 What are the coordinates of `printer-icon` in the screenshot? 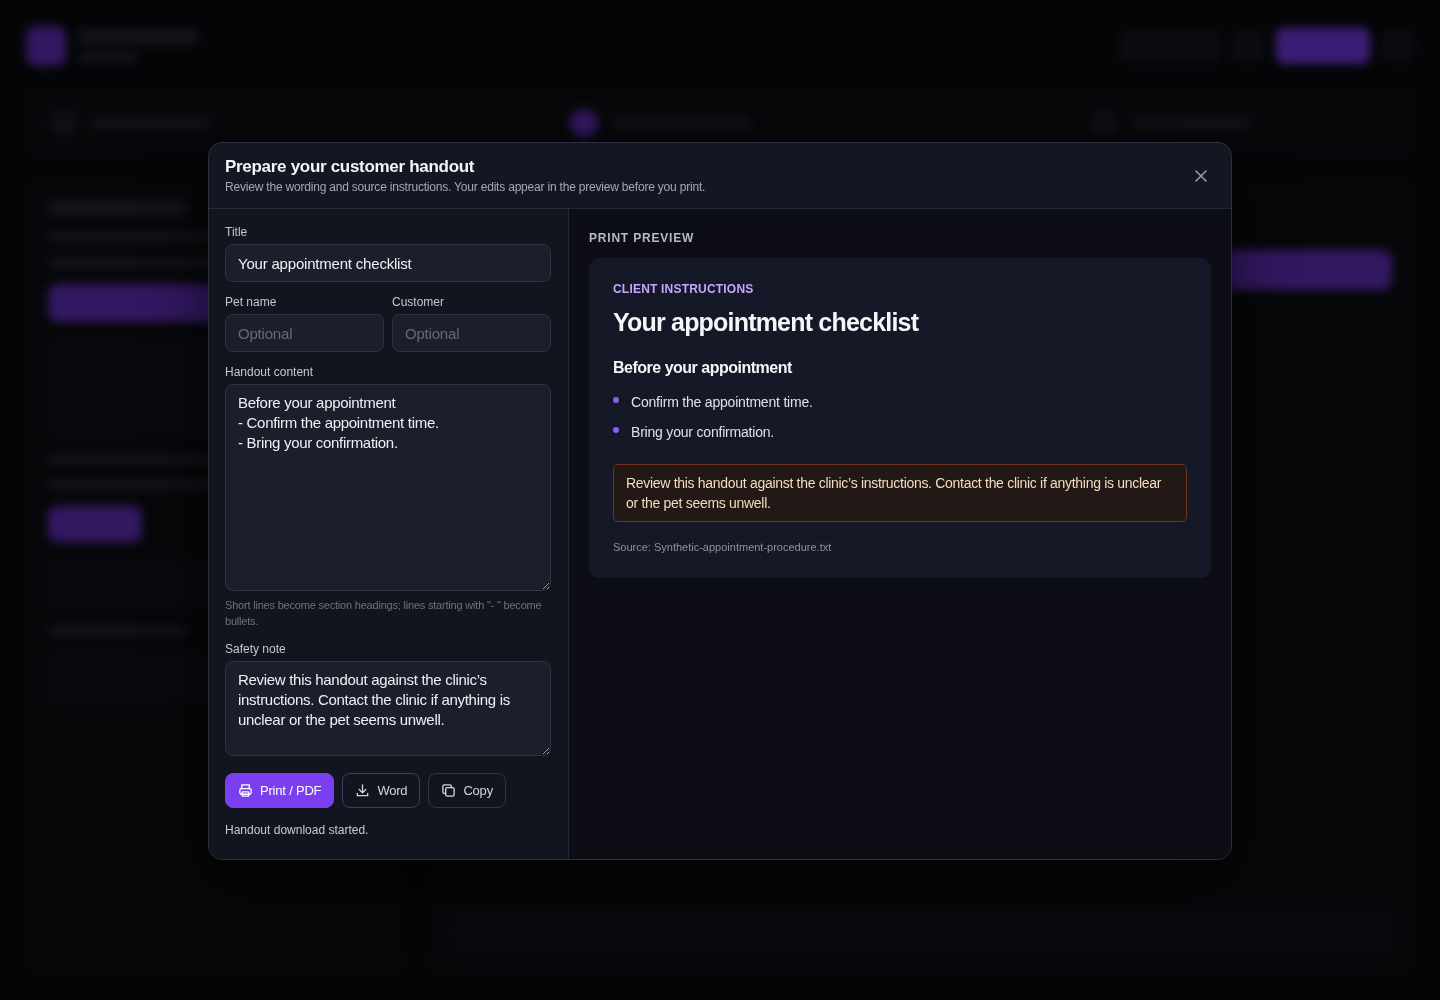 It's located at (245, 790).